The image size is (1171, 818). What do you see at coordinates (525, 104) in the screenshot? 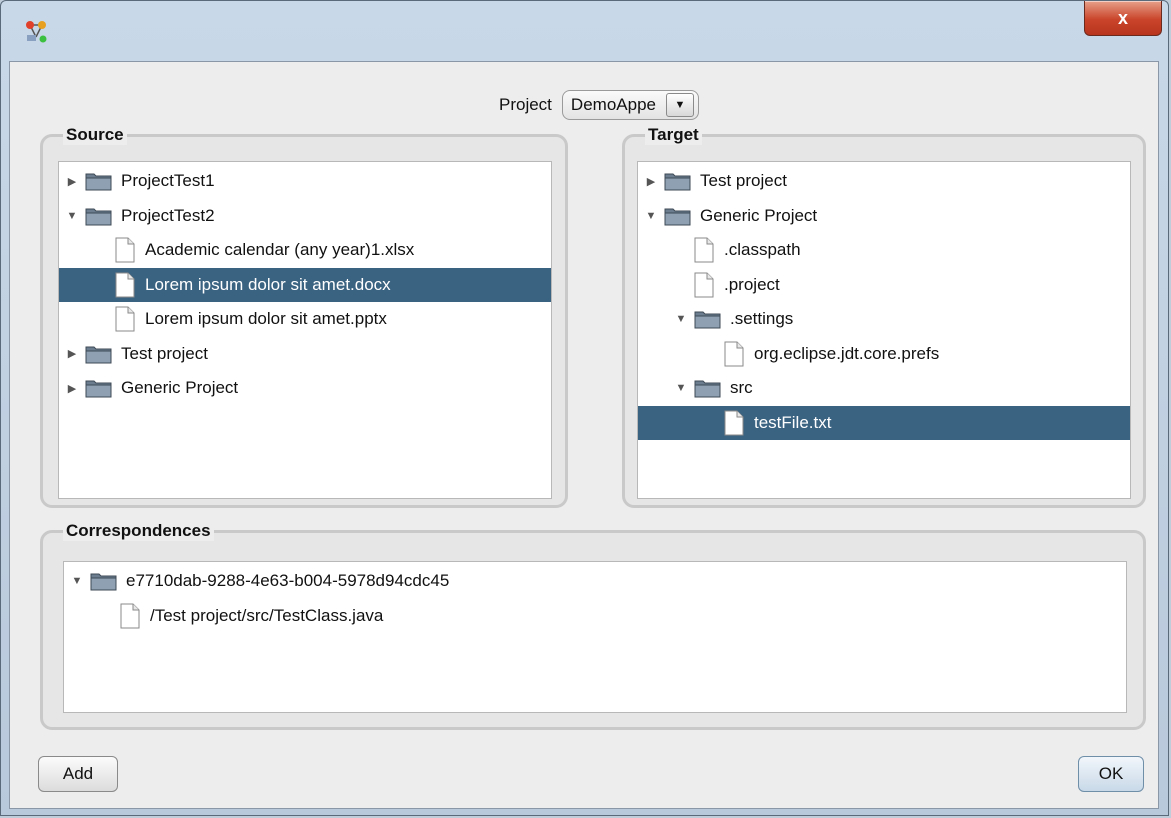
I see `project-label: Project` at bounding box center [525, 104].